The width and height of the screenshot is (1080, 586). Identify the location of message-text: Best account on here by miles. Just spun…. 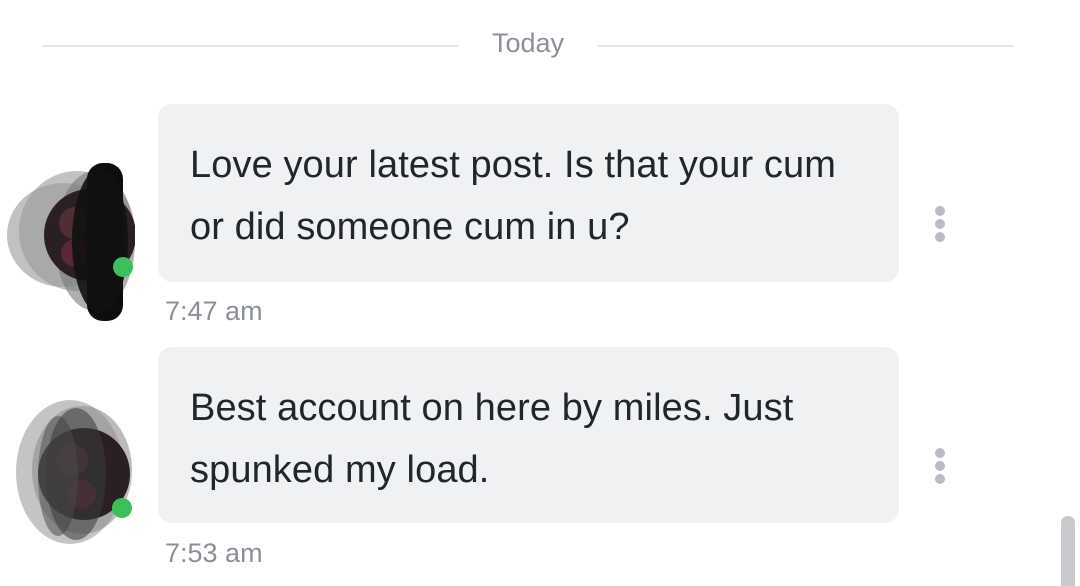
(492, 439).